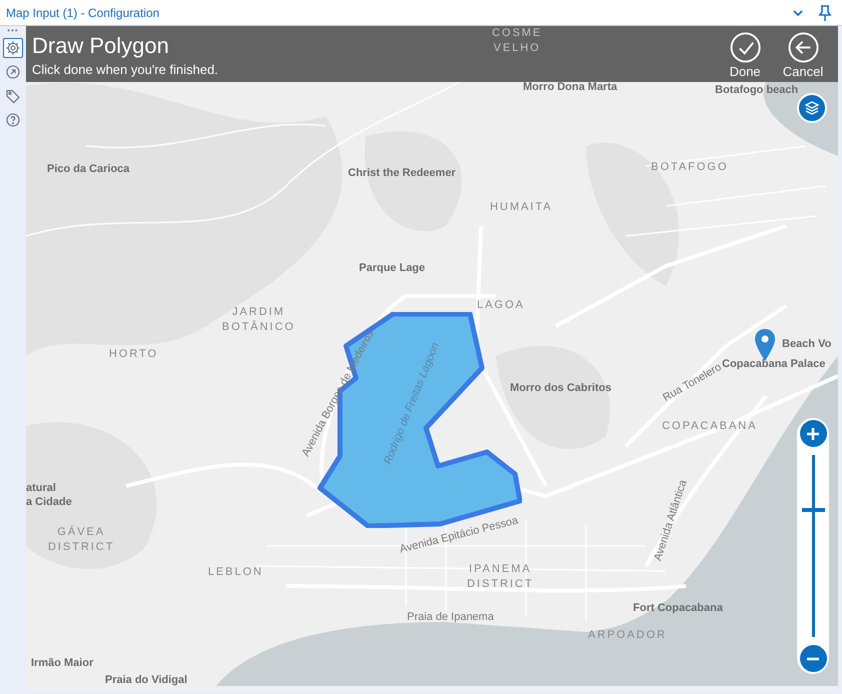 This screenshot has width=842, height=694. I want to click on map-label: LEBLON, so click(236, 572).